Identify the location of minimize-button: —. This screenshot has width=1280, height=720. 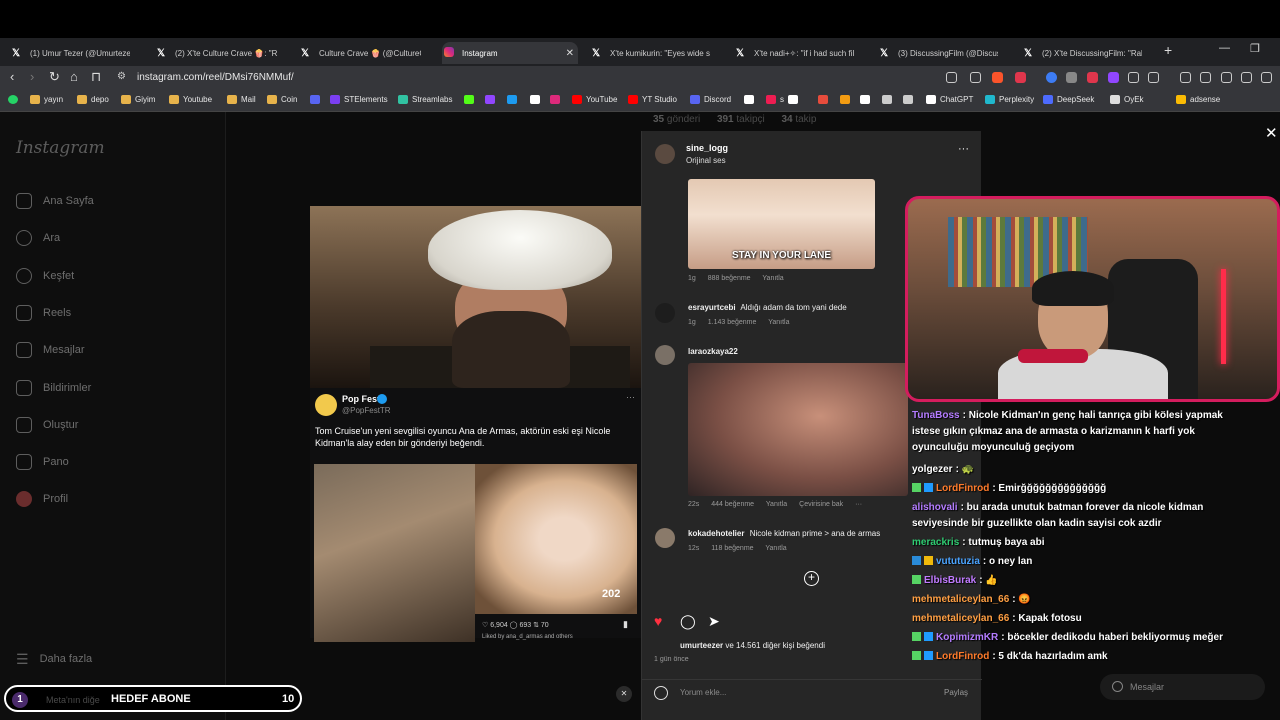
(1224, 48).